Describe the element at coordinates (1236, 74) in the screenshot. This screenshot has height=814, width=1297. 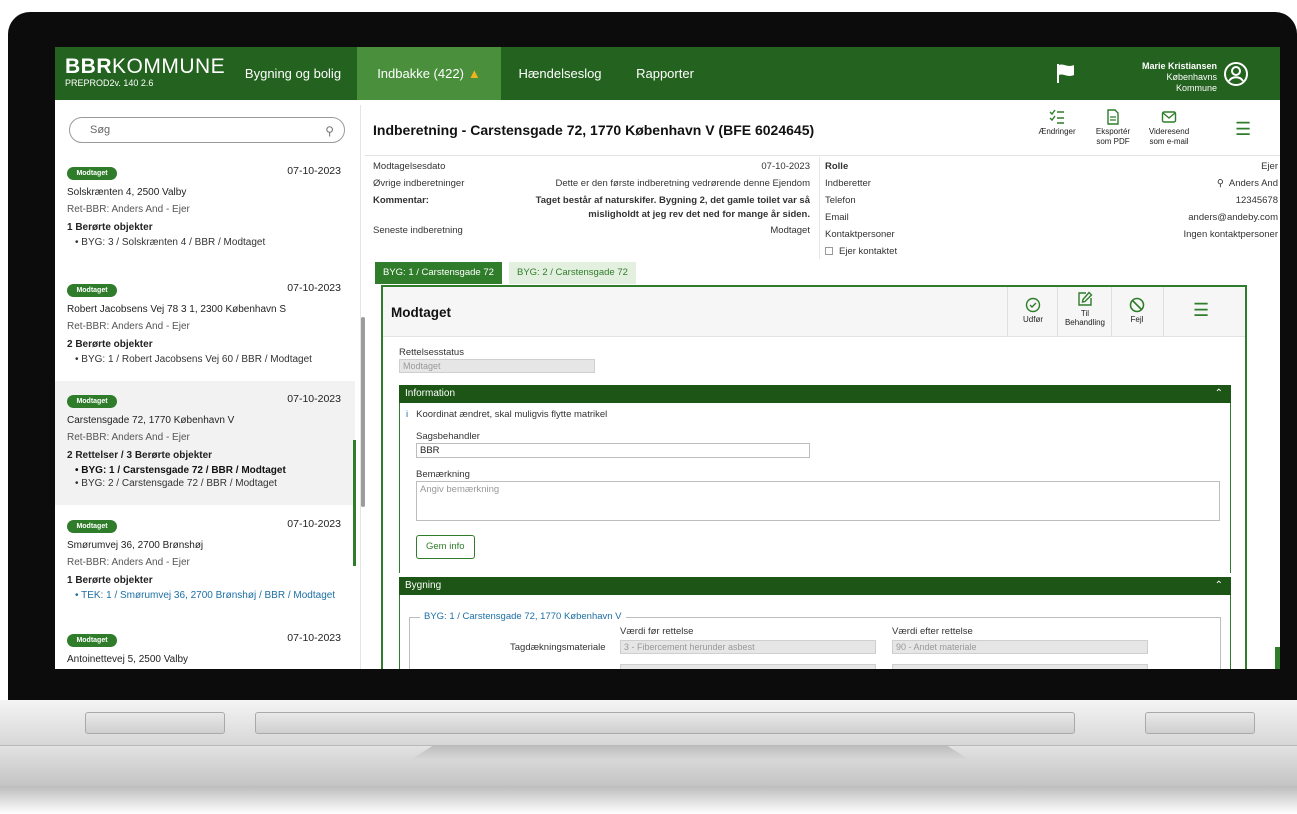
I see `user-avatar-icon` at that location.